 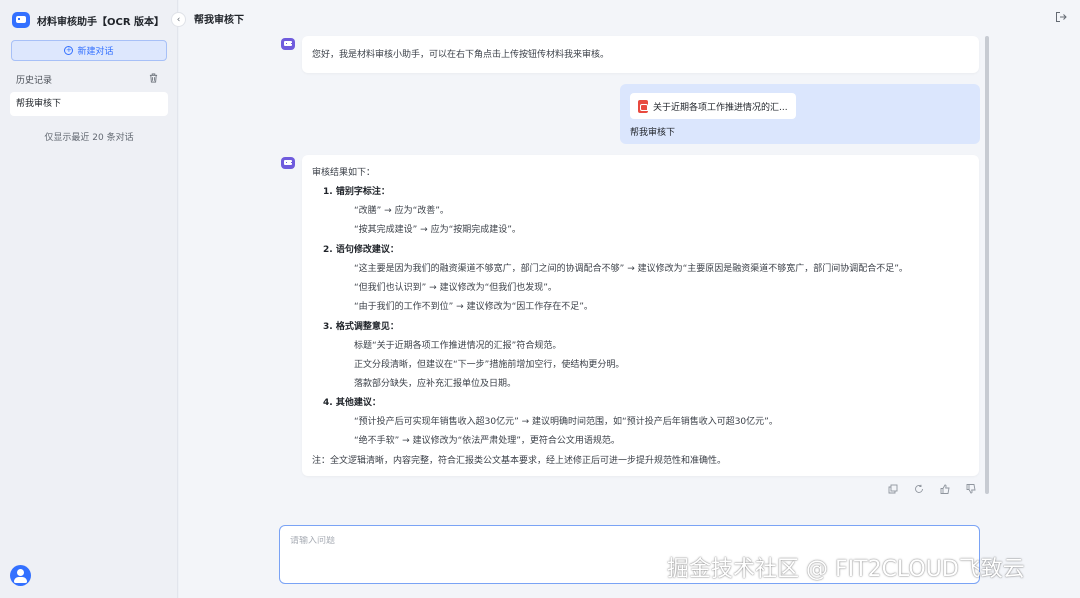 What do you see at coordinates (34, 81) in the screenshot?
I see `history-label: 历史记录` at bounding box center [34, 81].